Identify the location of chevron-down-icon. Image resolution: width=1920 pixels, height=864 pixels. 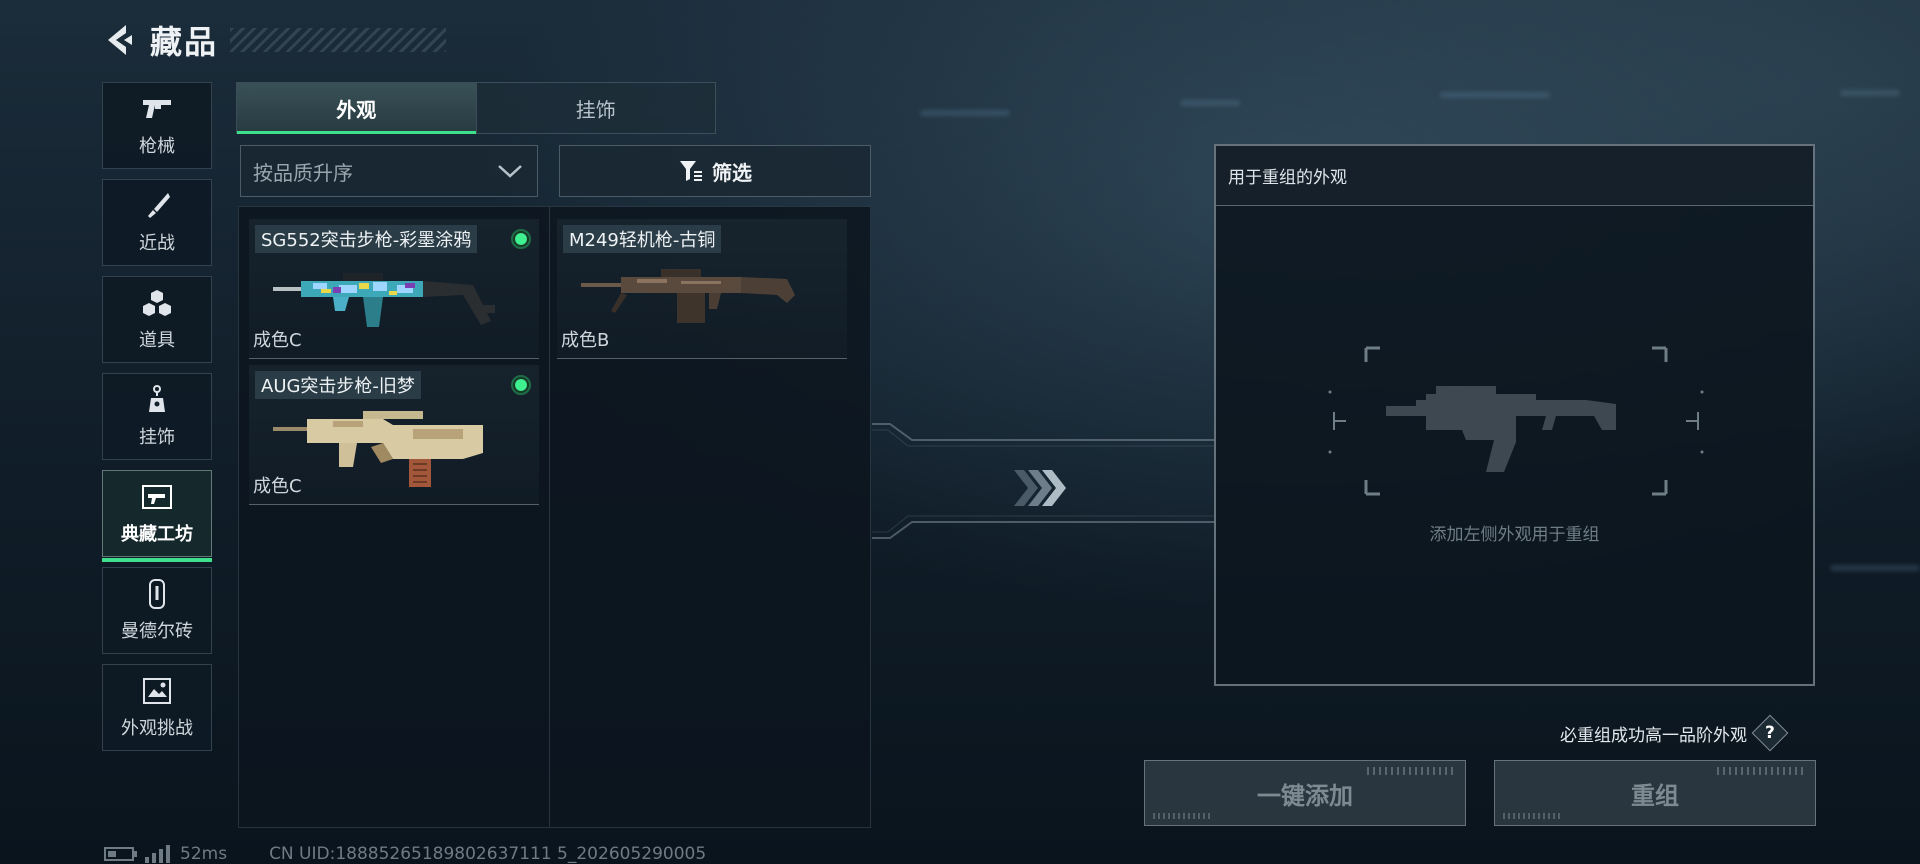
(510, 171).